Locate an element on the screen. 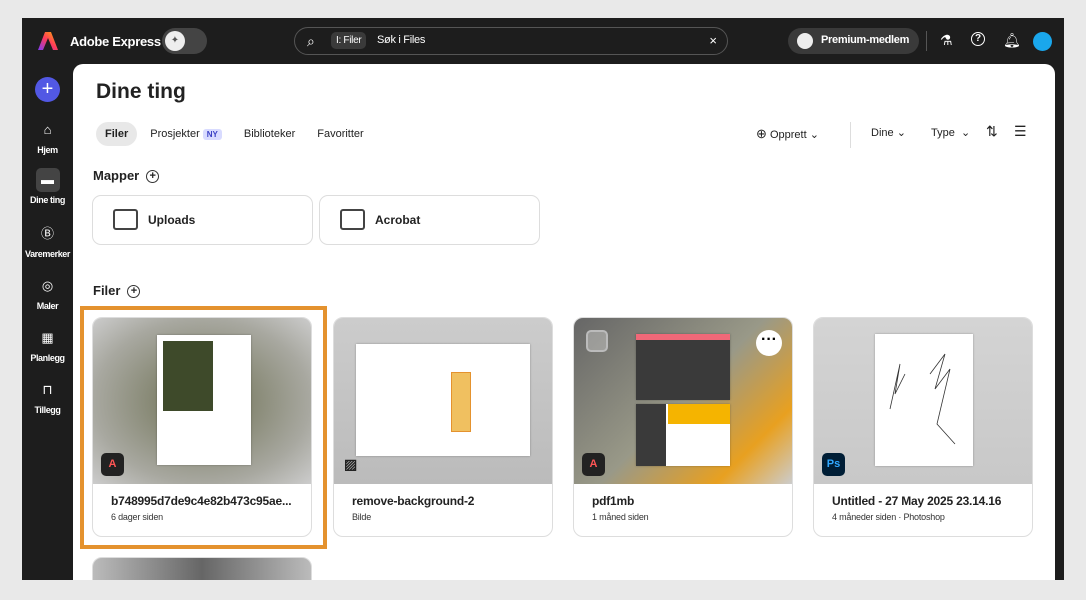  file-meta: Bilde is located at coordinates (362, 517).